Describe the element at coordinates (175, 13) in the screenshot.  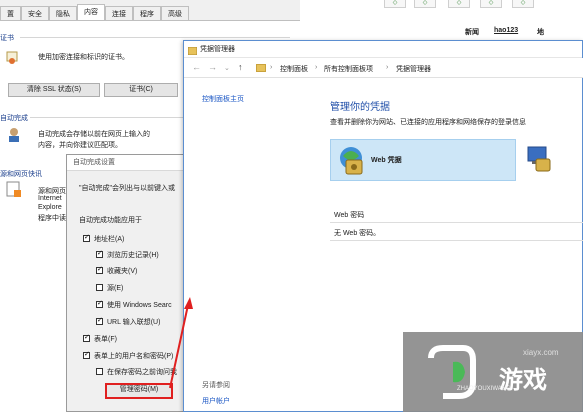
I see `tab-advanced: 高级` at that location.